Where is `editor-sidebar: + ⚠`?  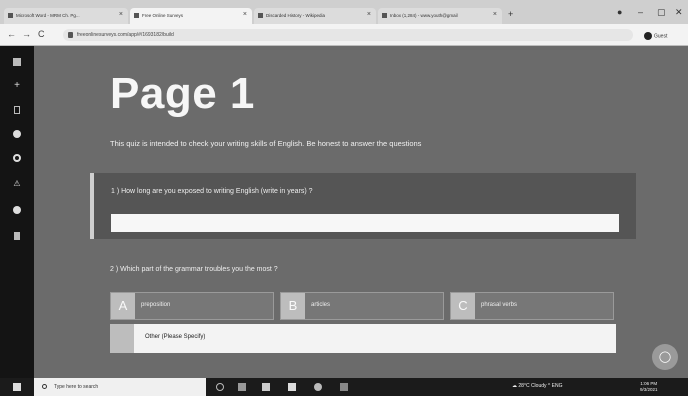 editor-sidebar: + ⚠ is located at coordinates (17, 212).